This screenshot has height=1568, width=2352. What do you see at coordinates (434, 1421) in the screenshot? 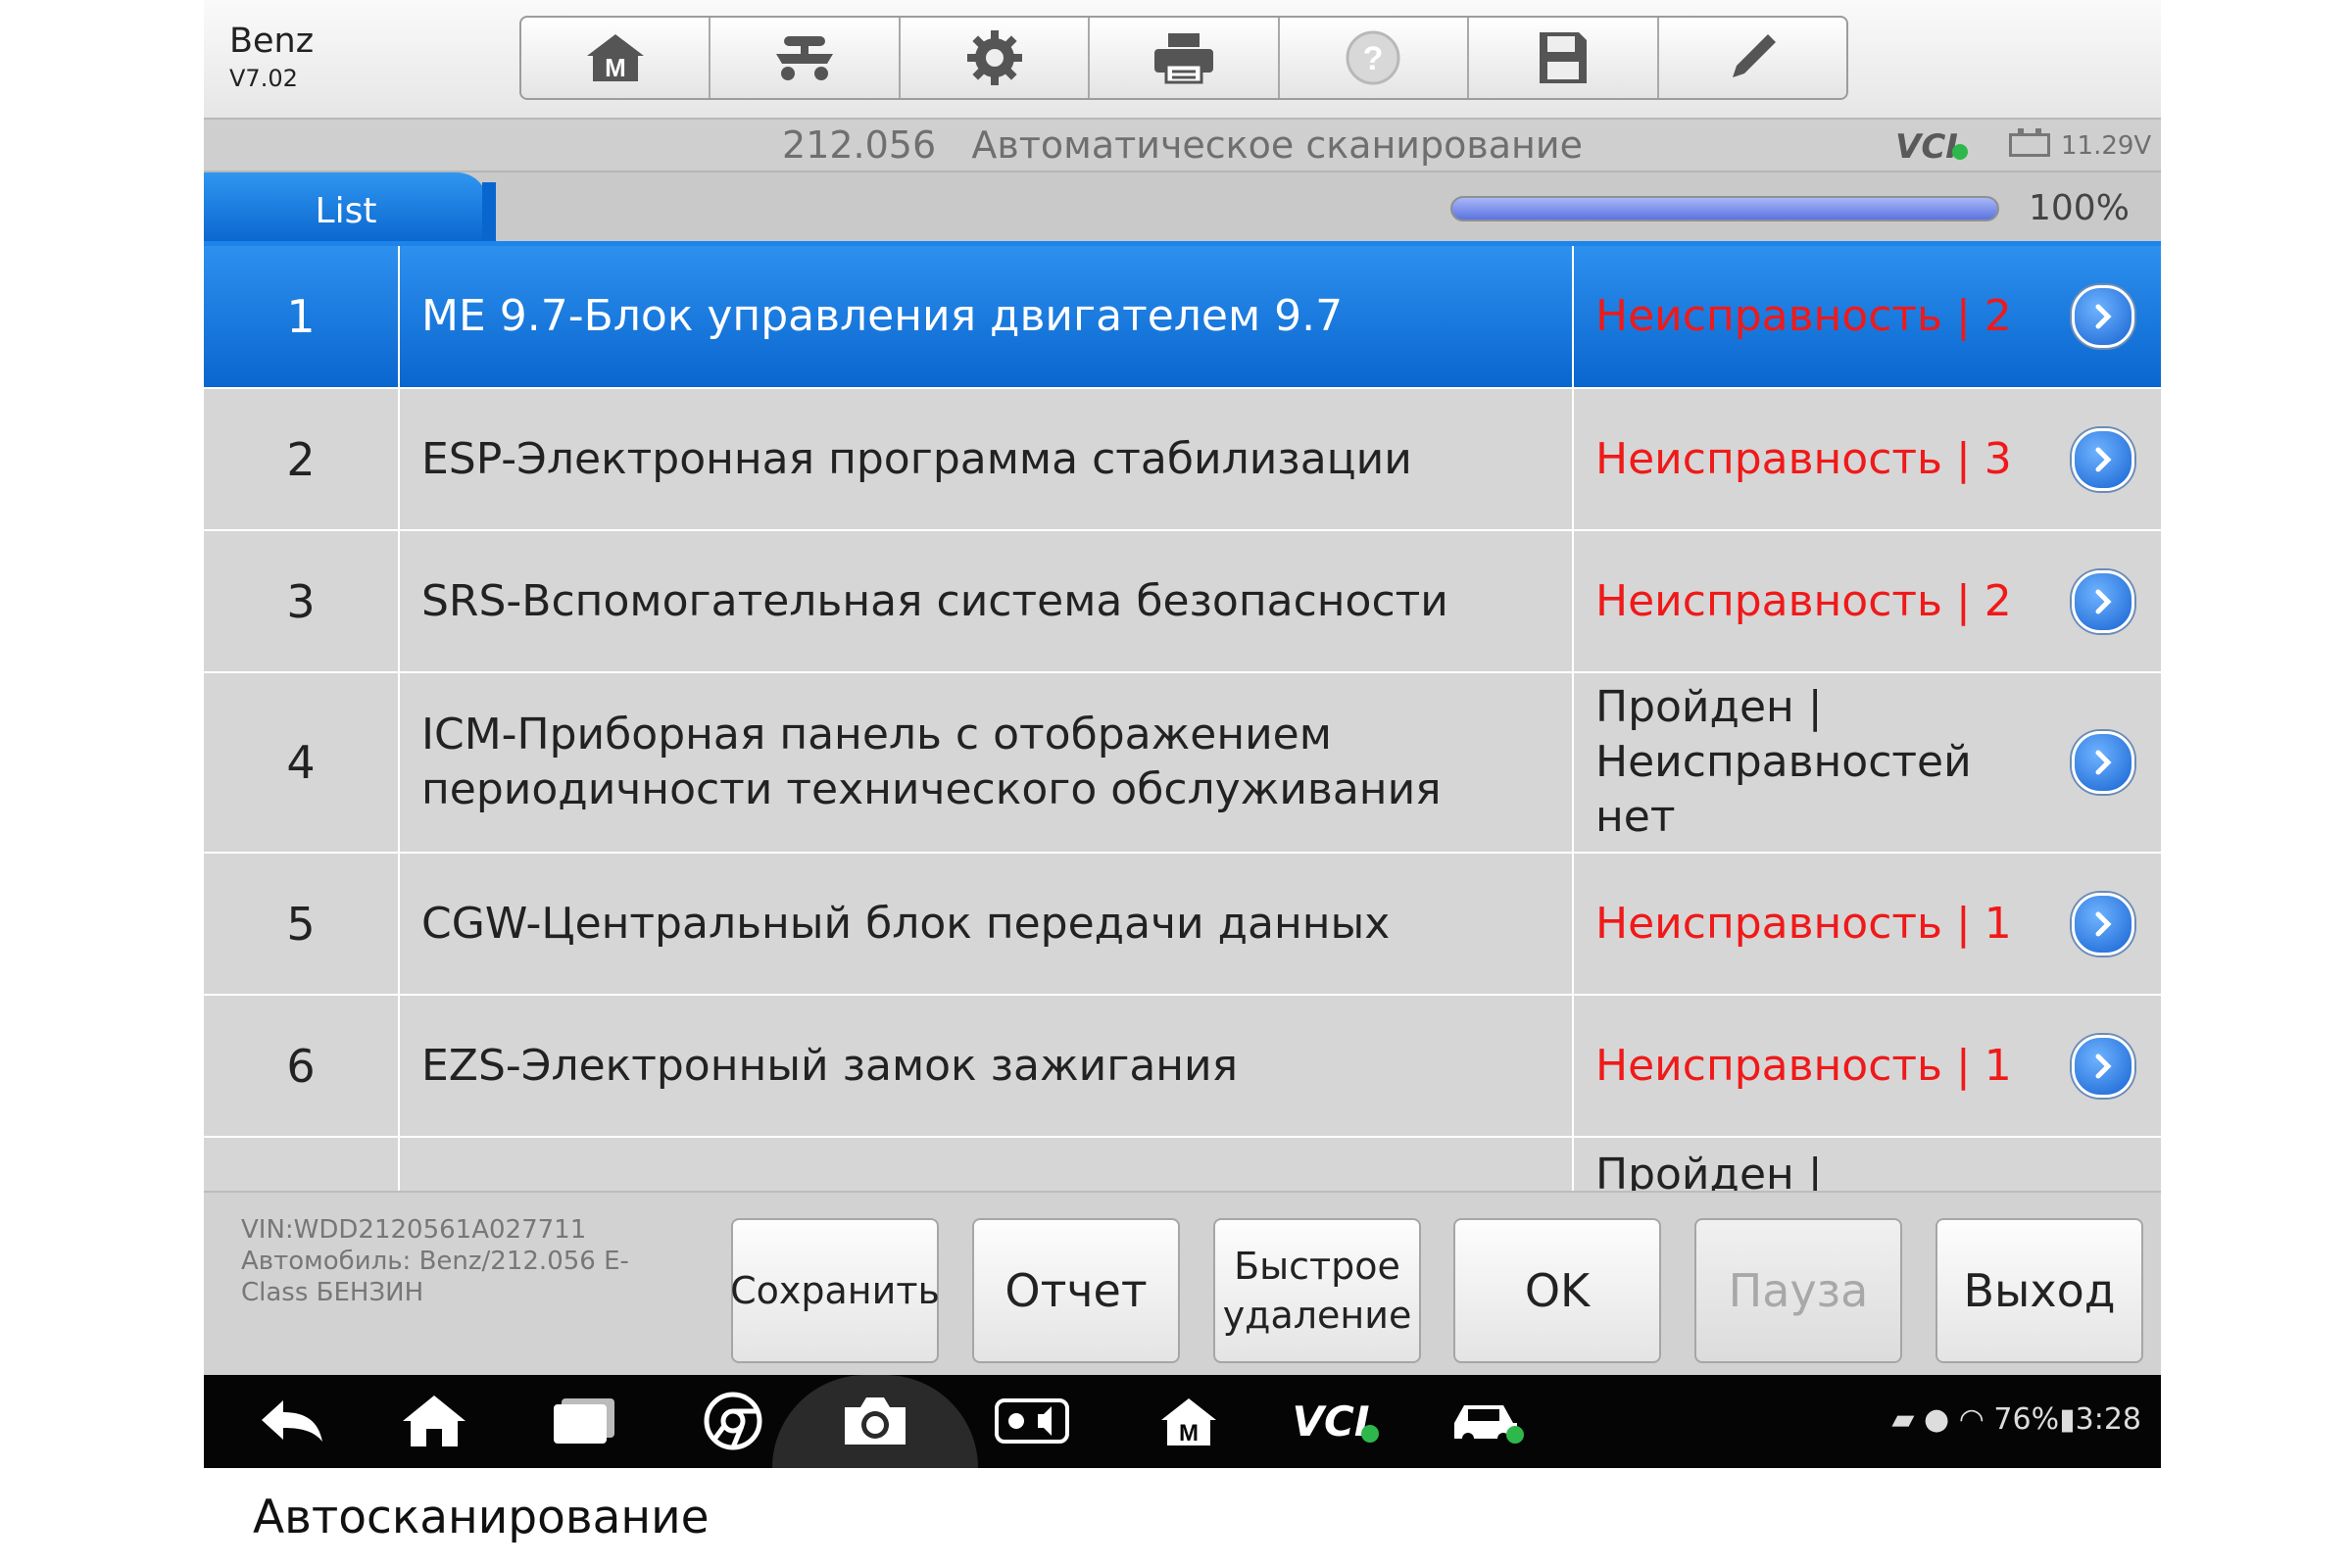
I see `android-home-button` at bounding box center [434, 1421].